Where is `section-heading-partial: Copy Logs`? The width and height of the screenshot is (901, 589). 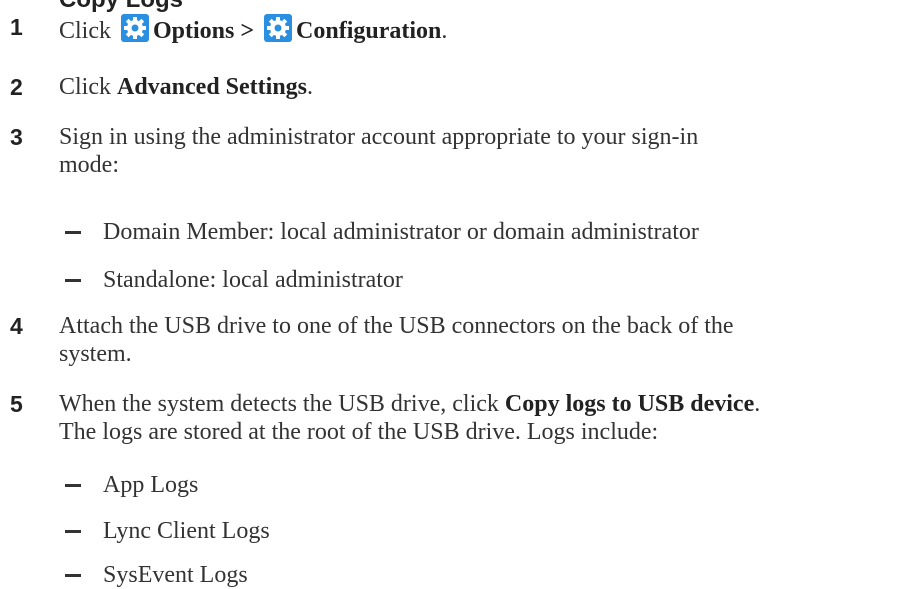 section-heading-partial: Copy Logs is located at coordinates (121, 7).